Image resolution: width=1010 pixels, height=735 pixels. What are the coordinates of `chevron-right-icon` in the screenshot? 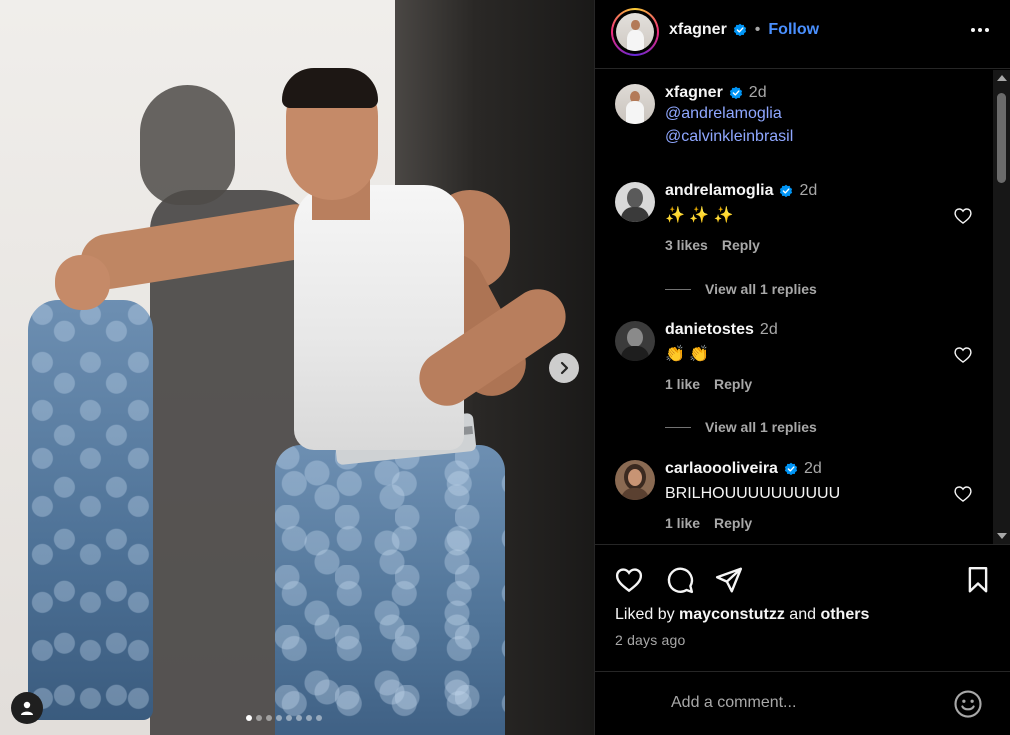 It's located at (564, 368).